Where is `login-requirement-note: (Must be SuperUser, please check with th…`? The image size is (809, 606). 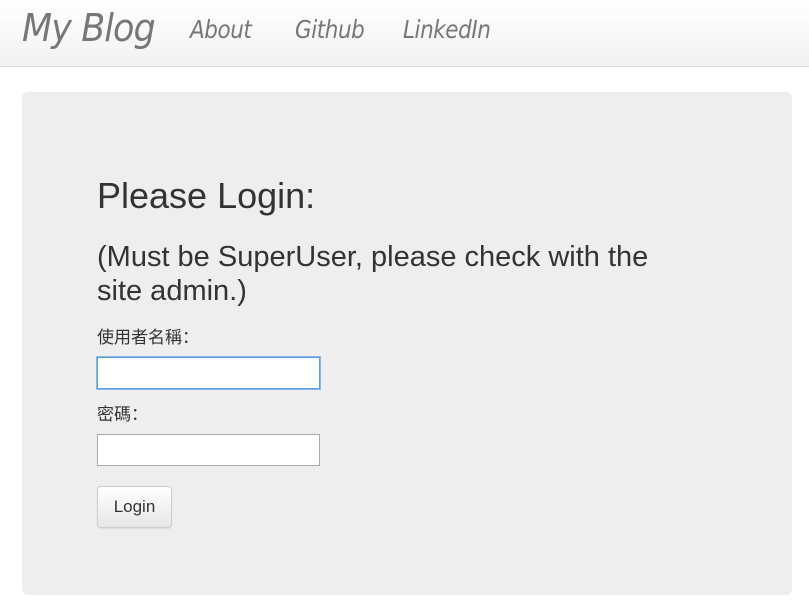 login-requirement-note: (Must be SuperUser, please check with th… is located at coordinates (373, 274).